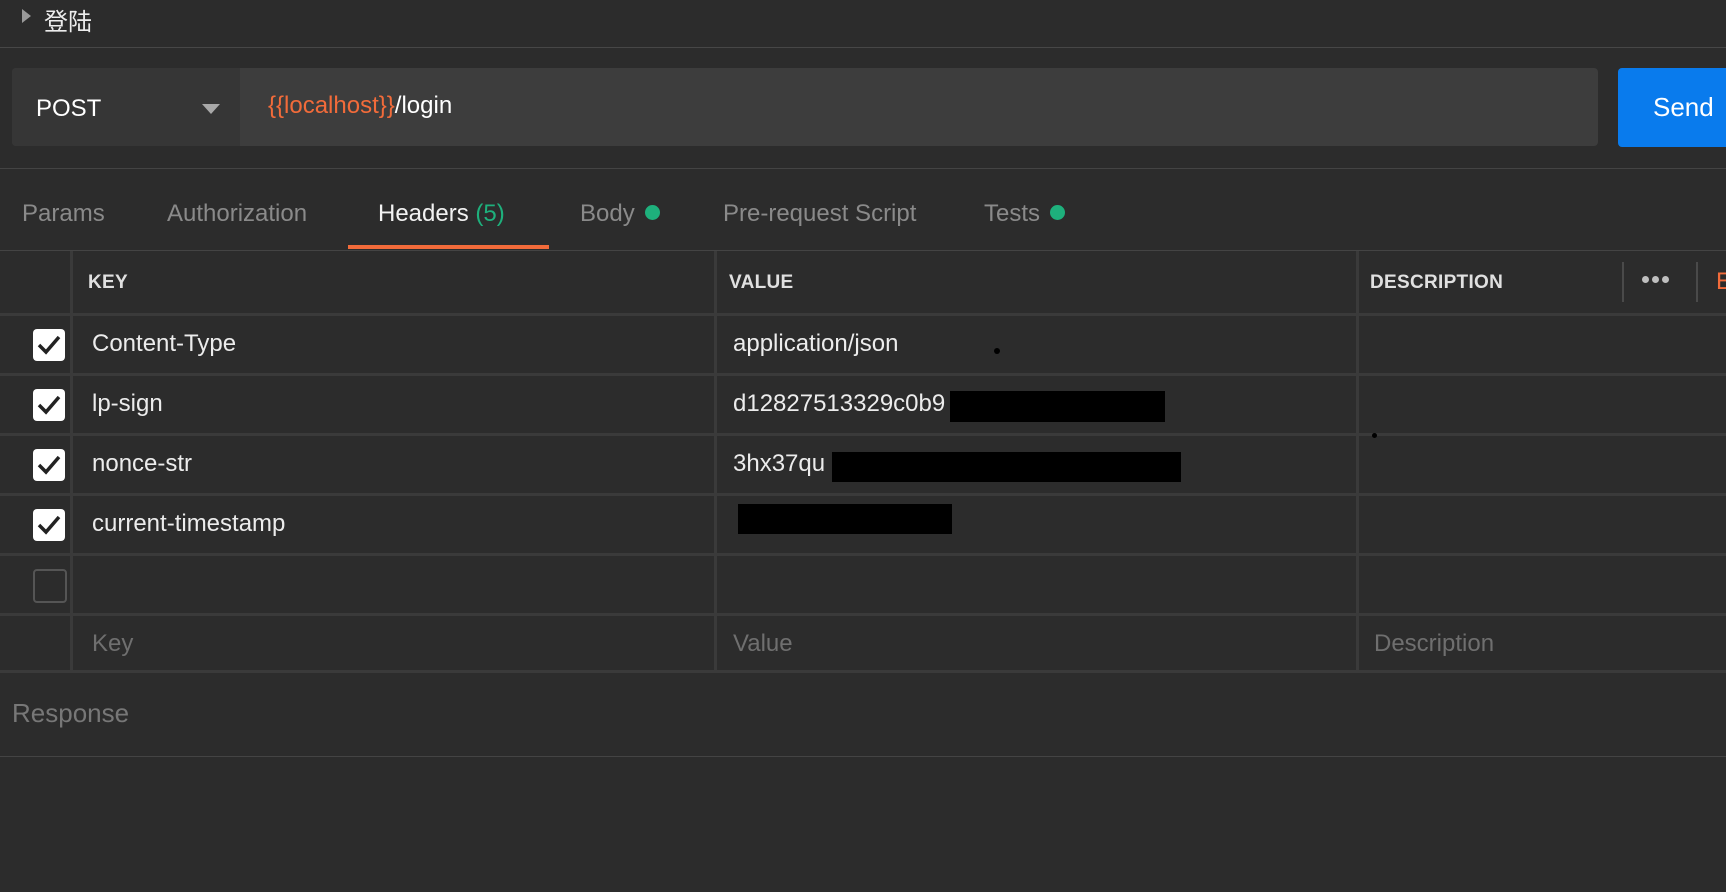 Image resolution: width=1726 pixels, height=892 pixels. What do you see at coordinates (112, 644) in the screenshot?
I see `key-placeholder-input: Key` at bounding box center [112, 644].